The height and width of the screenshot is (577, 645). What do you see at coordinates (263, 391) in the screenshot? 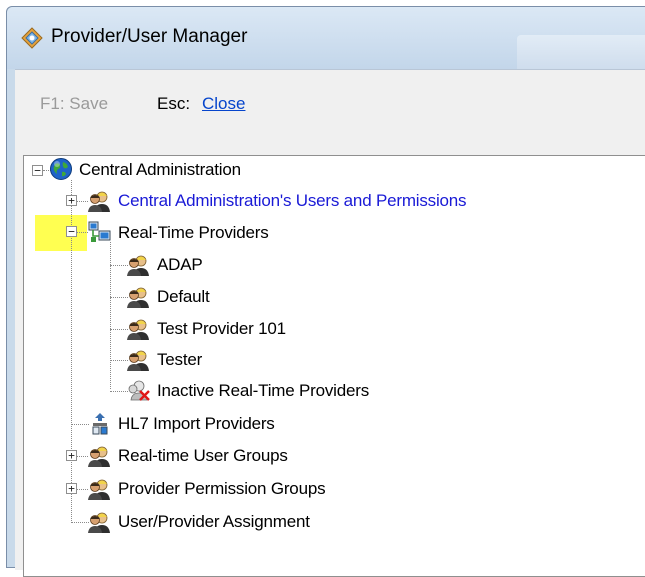
I see `tree-item-inactive: Inactive Real-Time Providers` at bounding box center [263, 391].